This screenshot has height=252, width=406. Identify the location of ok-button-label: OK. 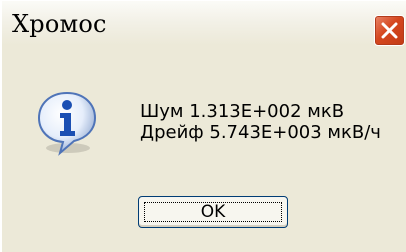
(213, 212).